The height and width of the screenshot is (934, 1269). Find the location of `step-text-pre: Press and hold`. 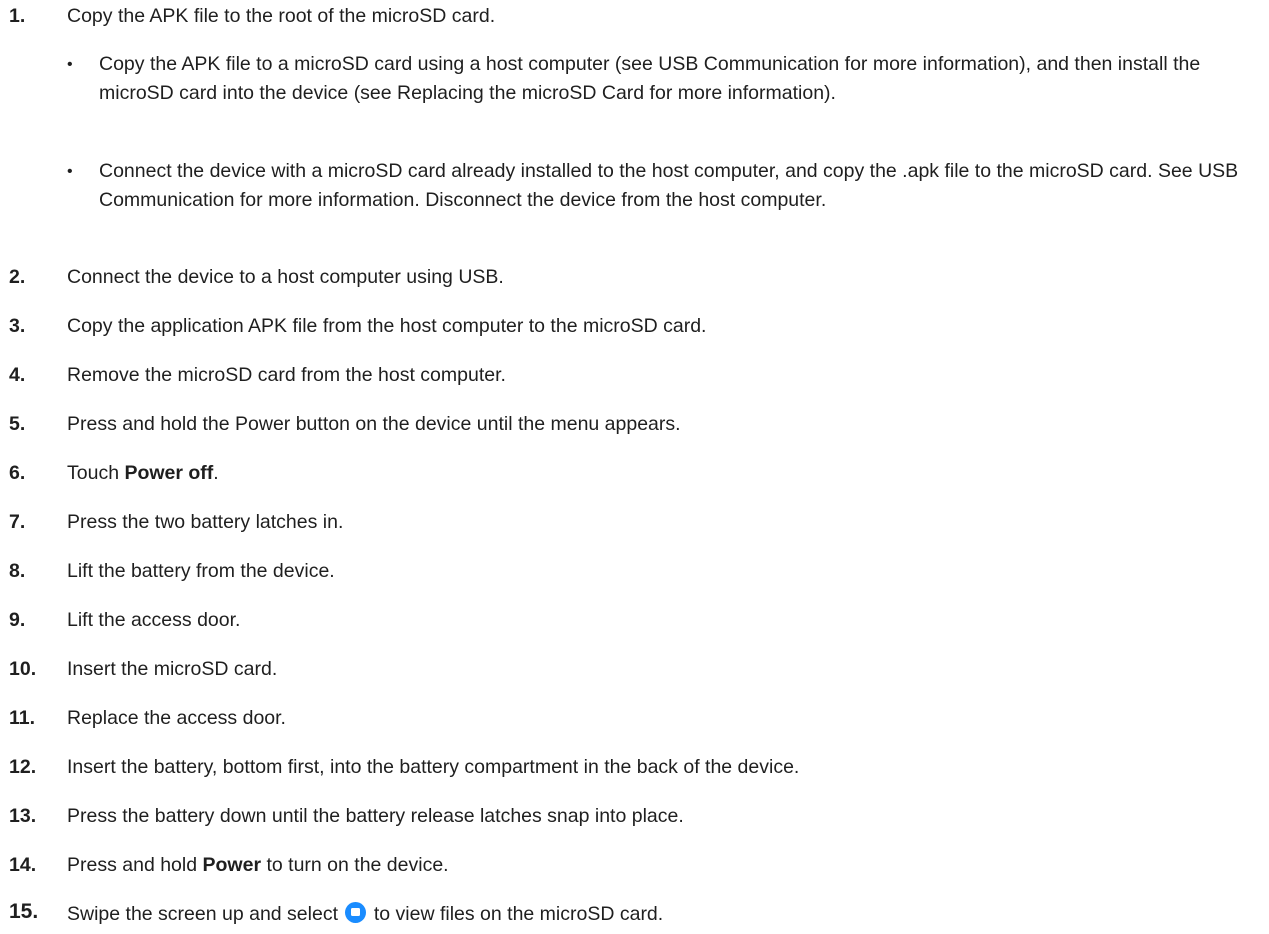

step-text-pre: Press and hold is located at coordinates (135, 865).